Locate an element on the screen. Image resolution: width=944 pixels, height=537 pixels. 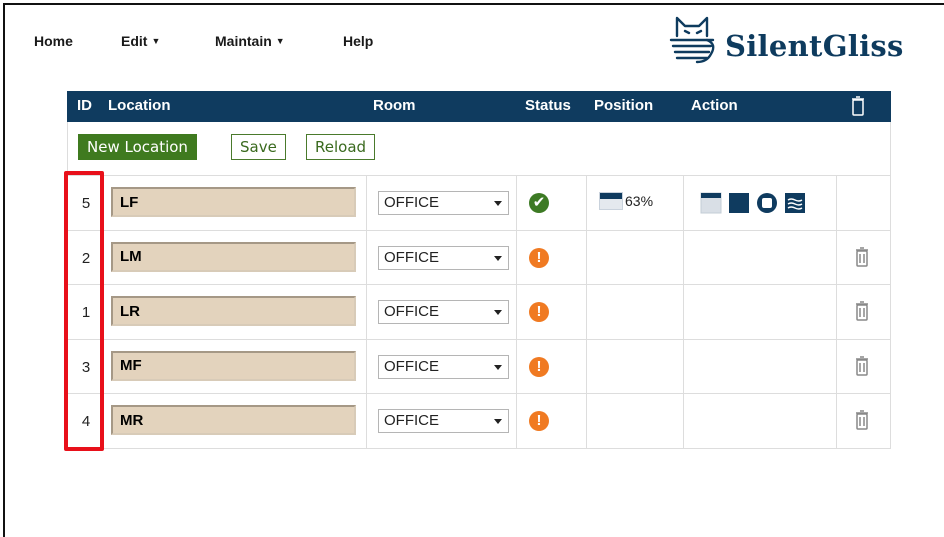
table-row: 1 OFFICE! is located at coordinates (479, 312).